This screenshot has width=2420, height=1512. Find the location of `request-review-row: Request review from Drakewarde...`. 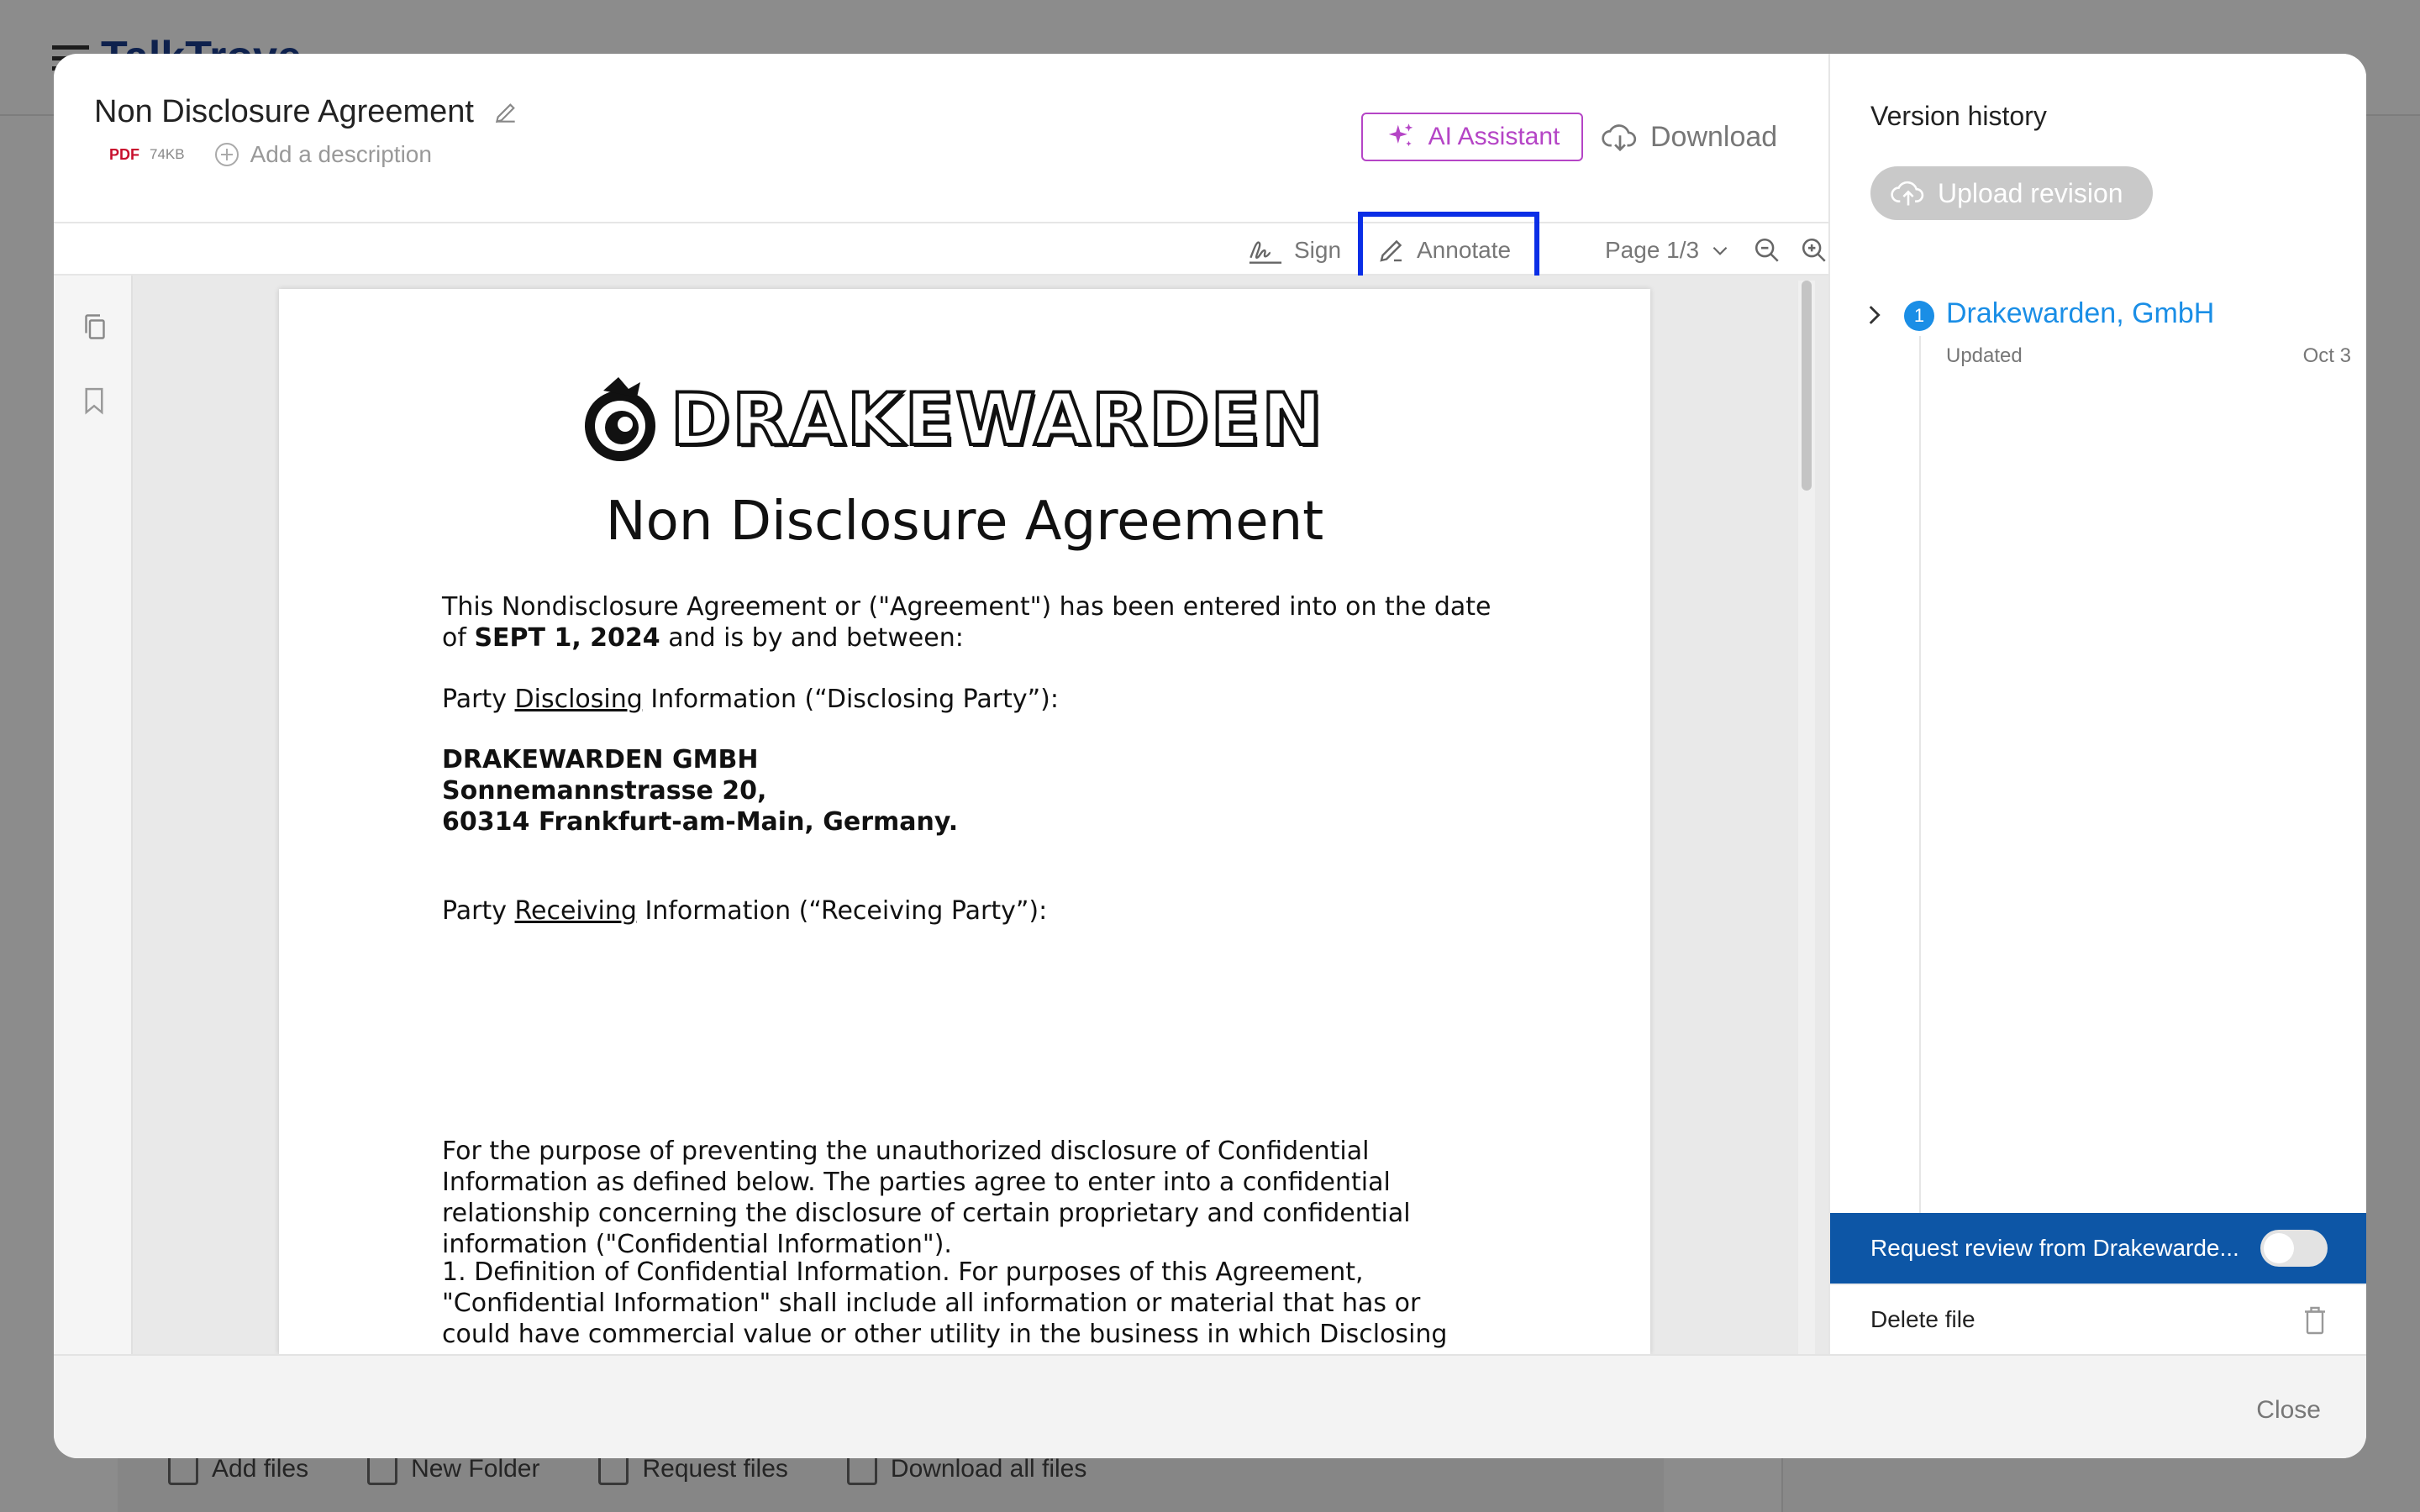

request-review-row: Request review from Drakewarde... is located at coordinates (2098, 1248).